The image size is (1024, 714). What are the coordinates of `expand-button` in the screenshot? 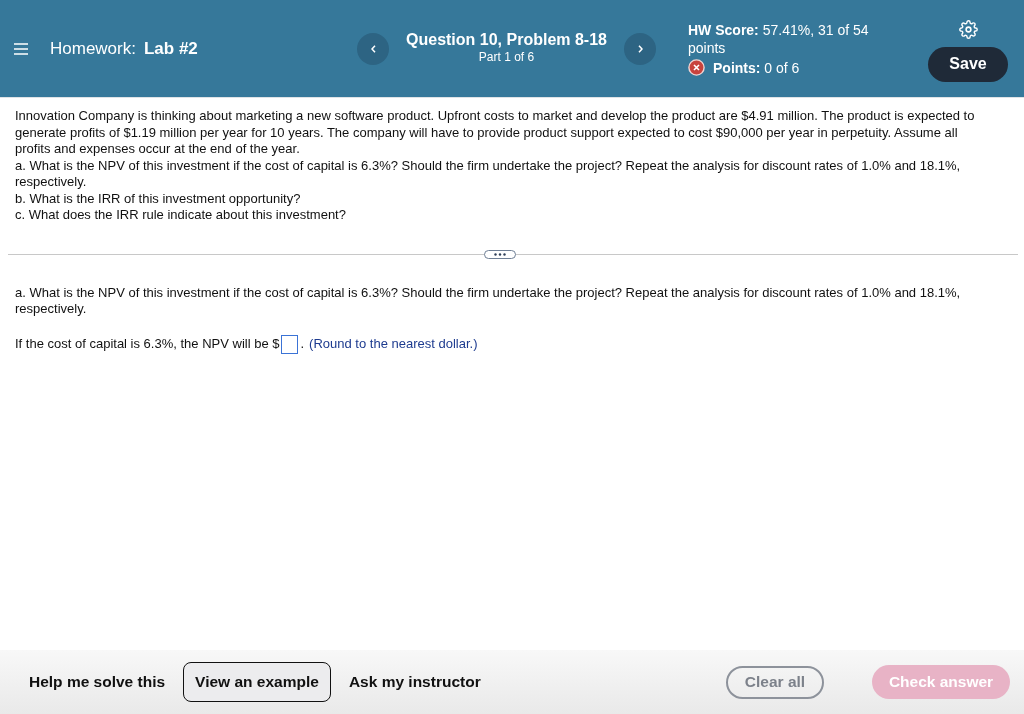 It's located at (500, 254).